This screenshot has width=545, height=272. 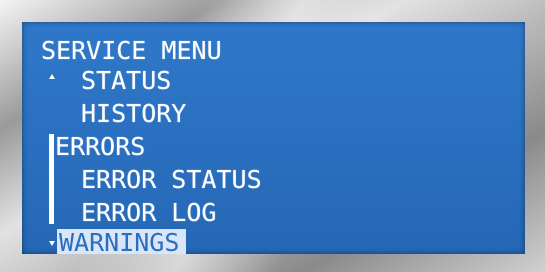 I want to click on scrollbar, so click(x=51, y=179).